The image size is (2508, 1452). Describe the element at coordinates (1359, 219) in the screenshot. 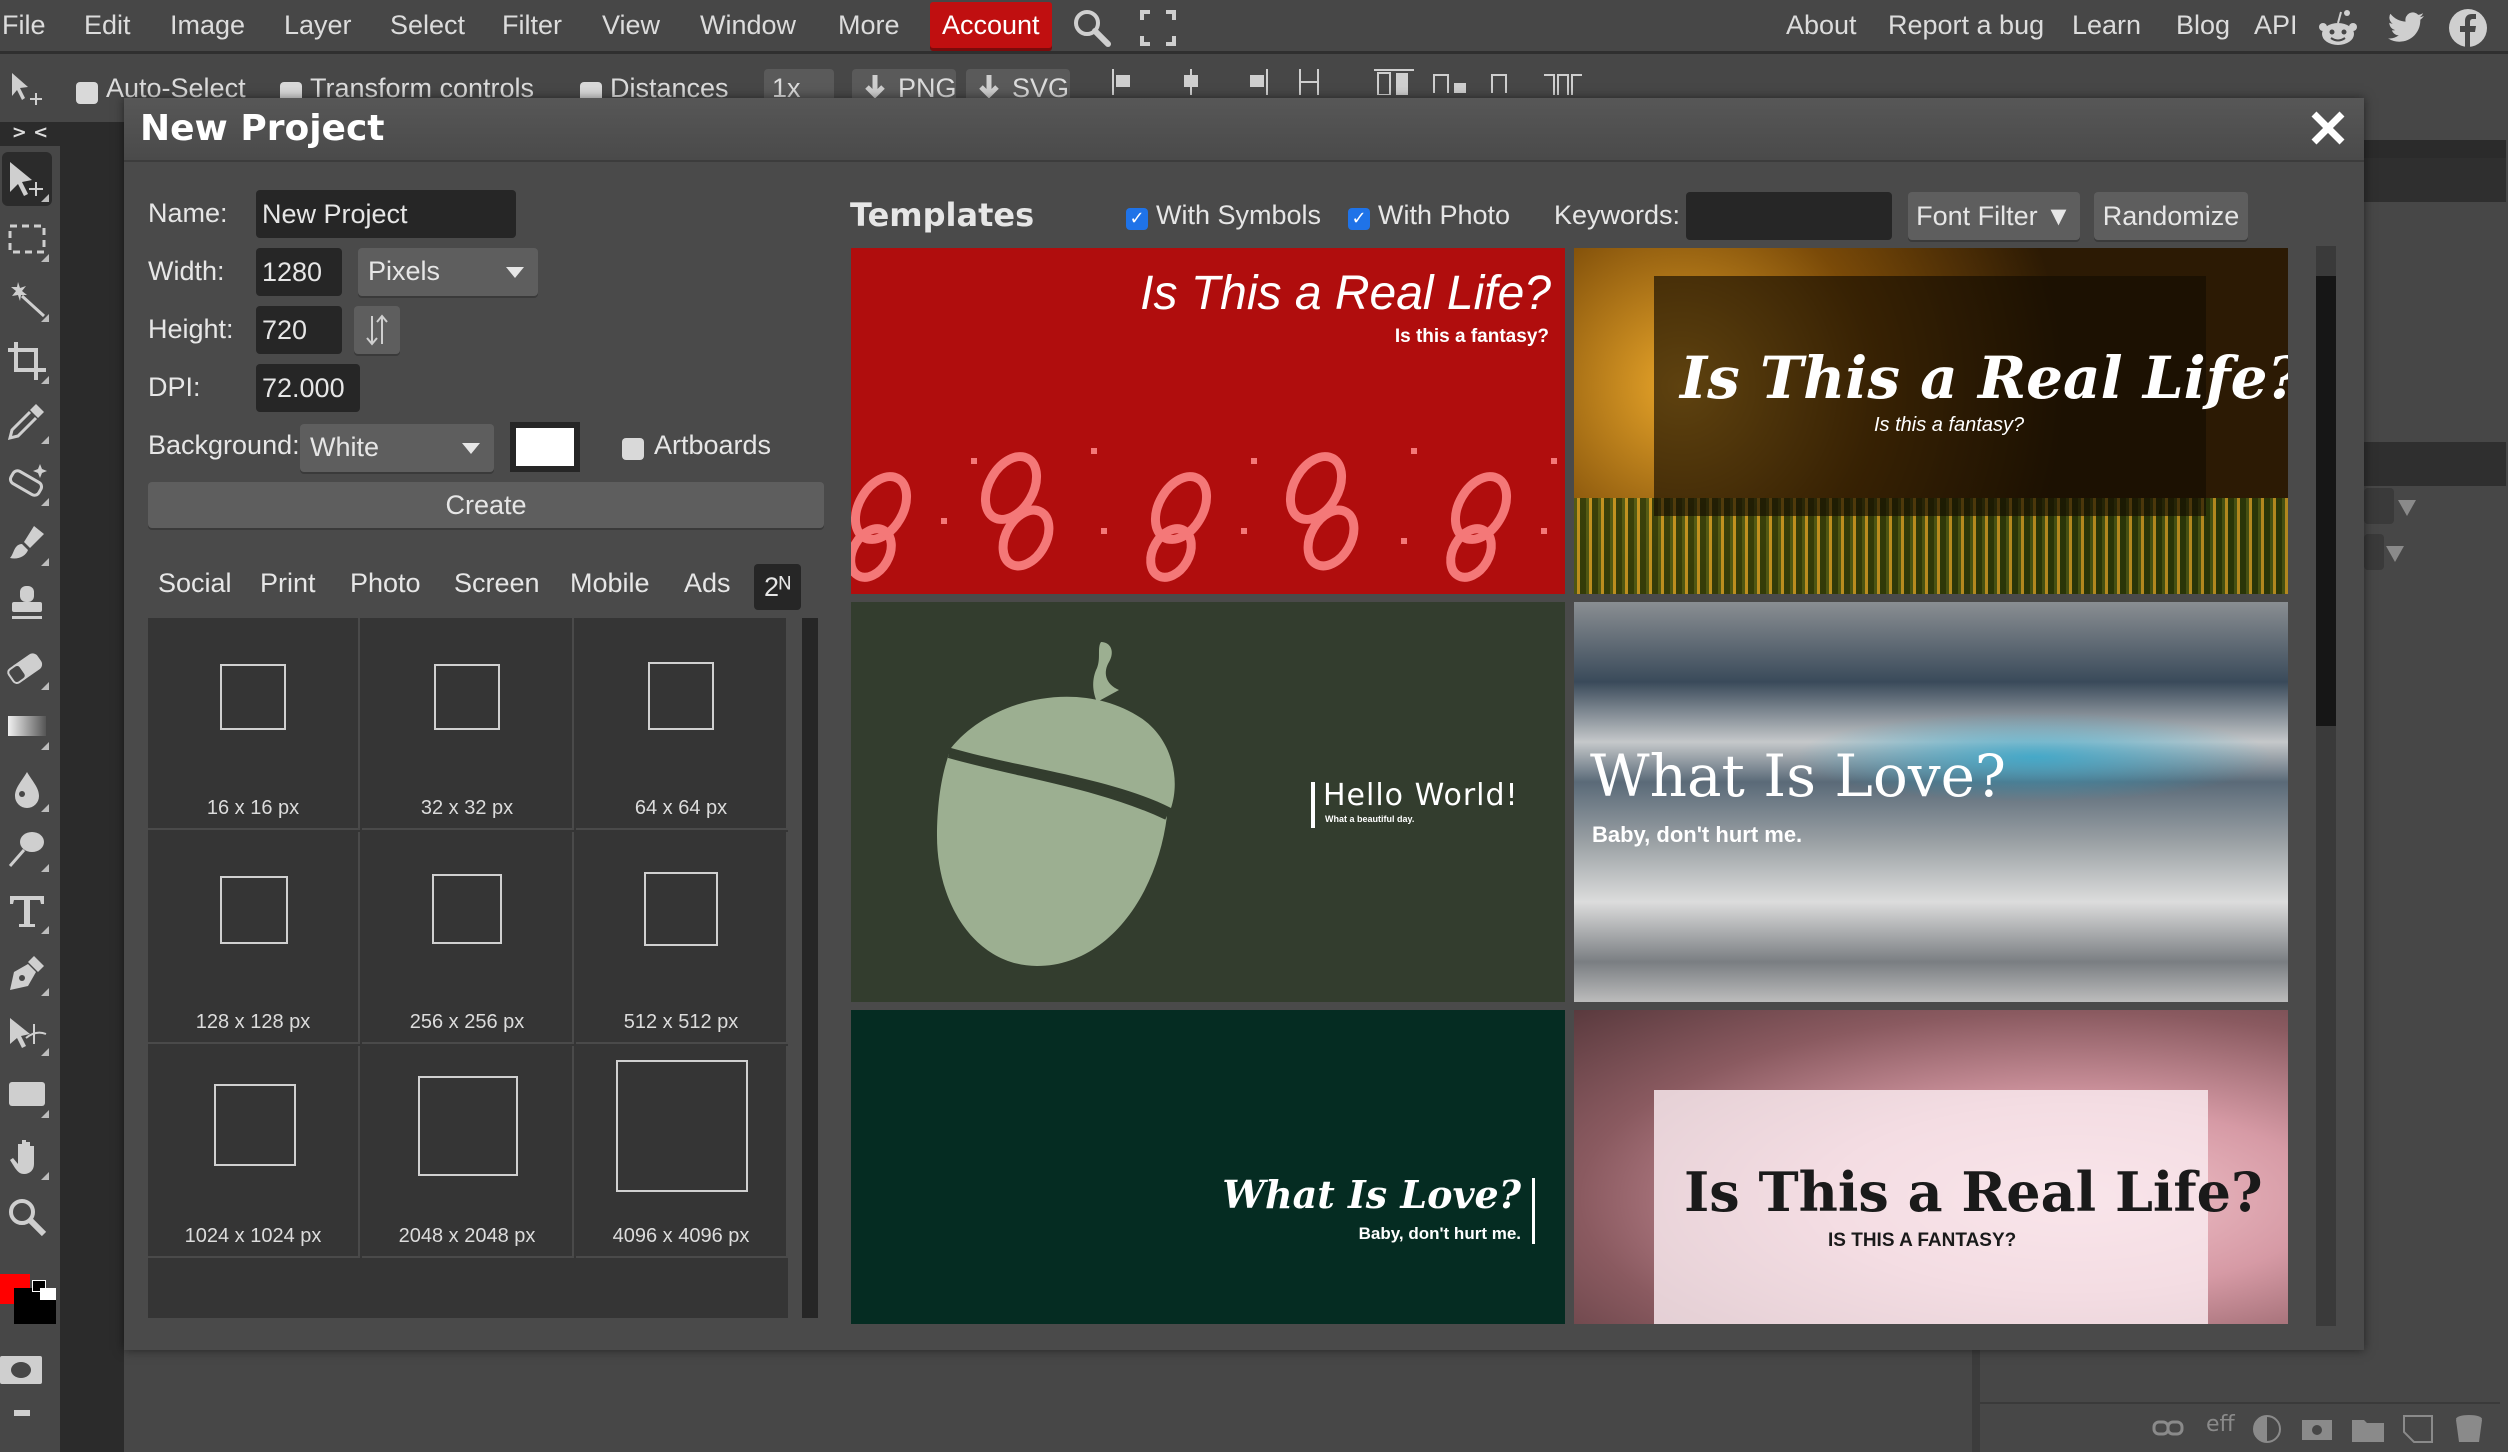

I see `with-photo-checkbox: ✓` at that location.